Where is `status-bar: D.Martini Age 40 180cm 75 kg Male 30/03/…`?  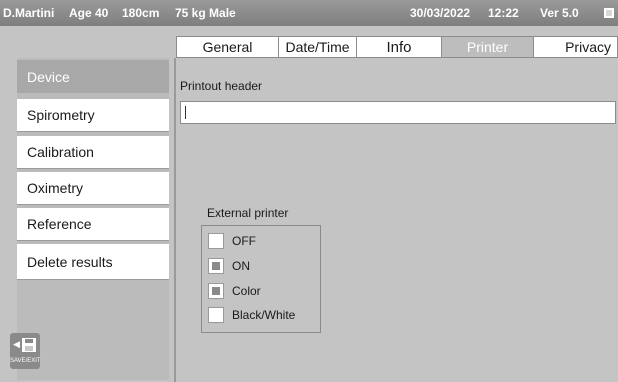
status-bar: D.Martini Age 40 180cm 75 kg Male 30/03/… is located at coordinates (309, 13).